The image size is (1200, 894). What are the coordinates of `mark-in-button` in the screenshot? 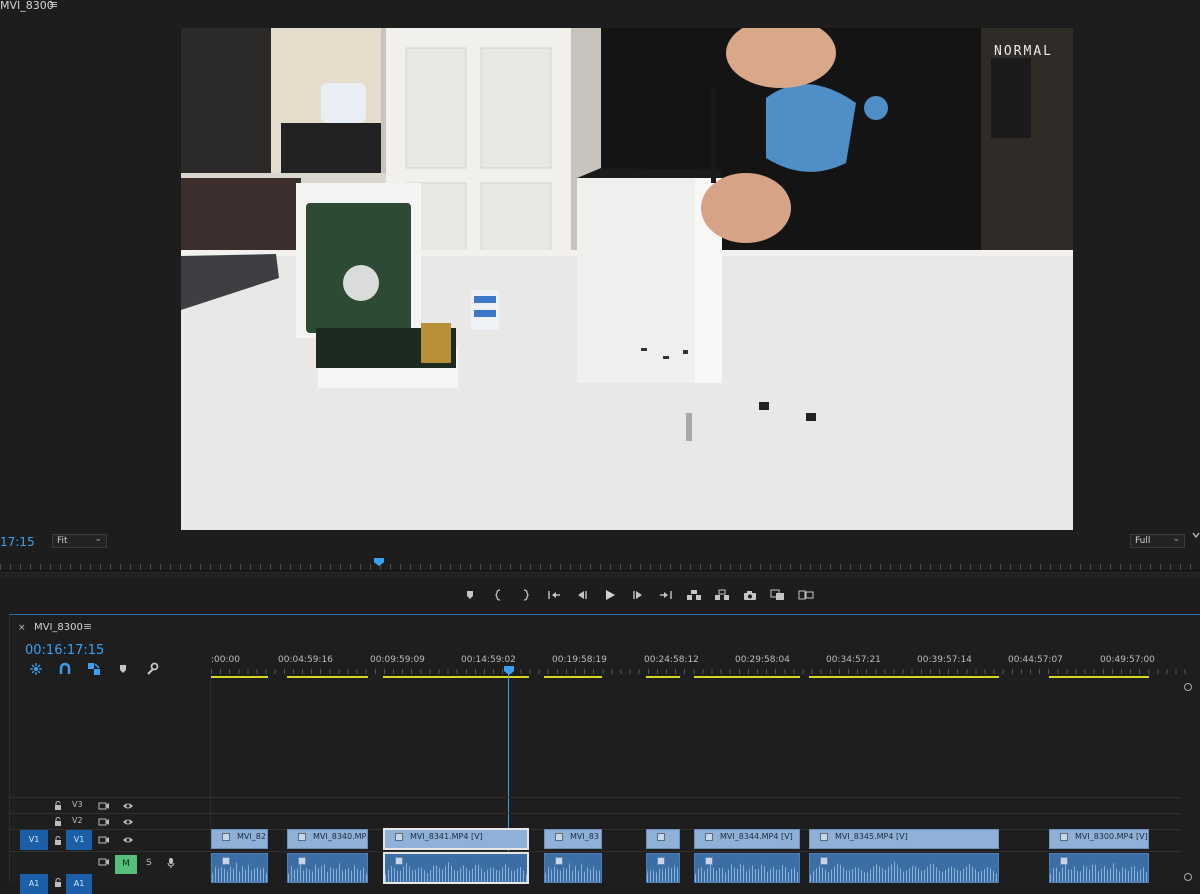 It's located at (498, 595).